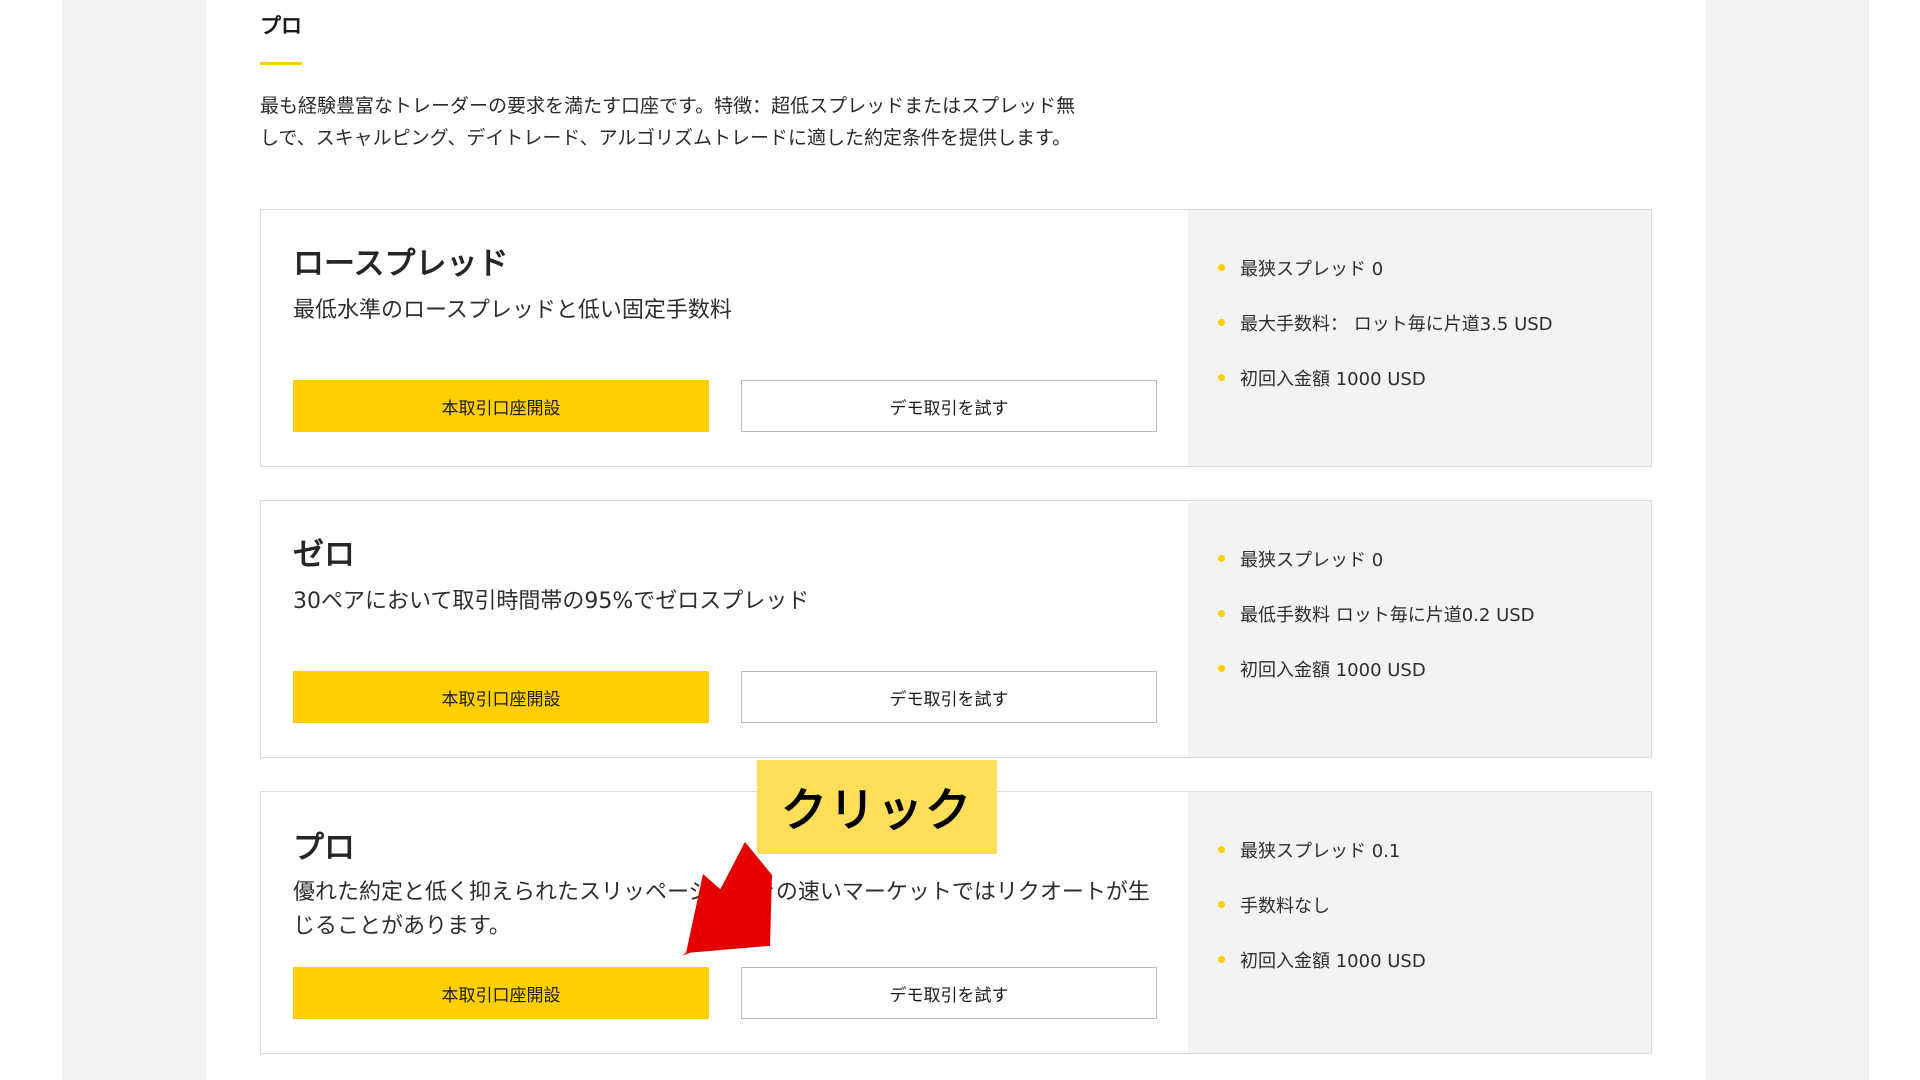 This screenshot has width=1920, height=1080. I want to click on feature-list: 最狭スプレッド 0.1 手数料なし 初回入金額 1000 USD, so click(1322, 904).